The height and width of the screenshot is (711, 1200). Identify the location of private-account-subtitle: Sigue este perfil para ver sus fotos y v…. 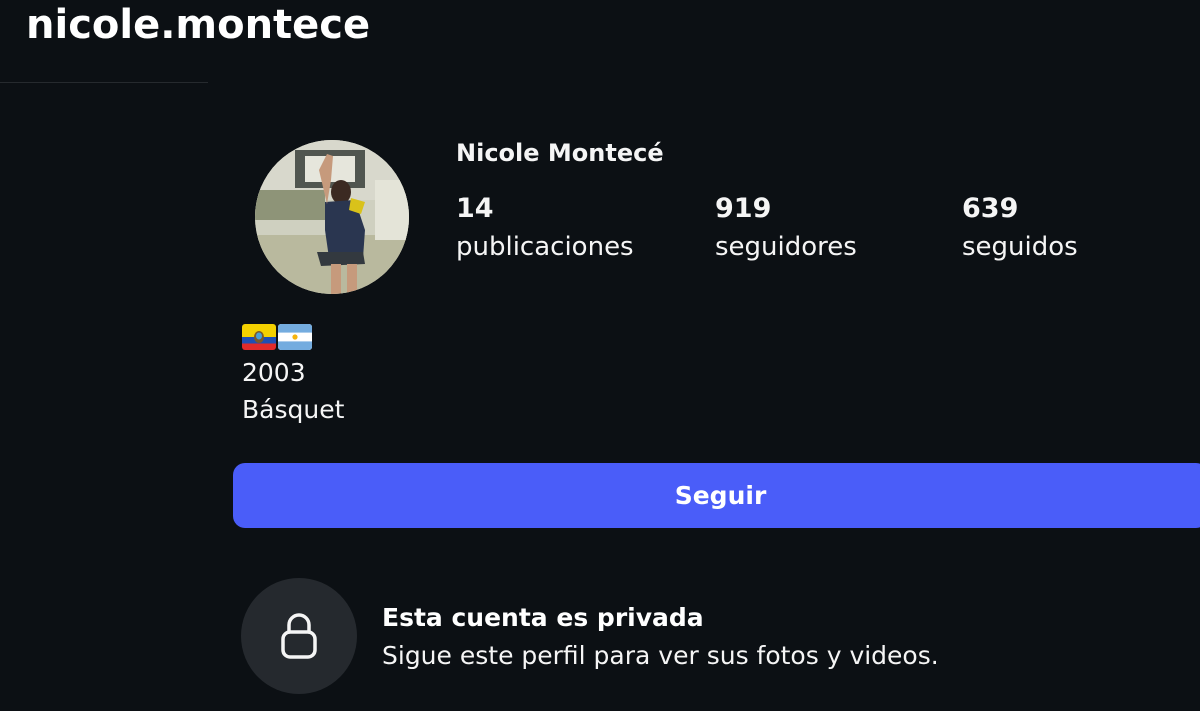
(660, 655).